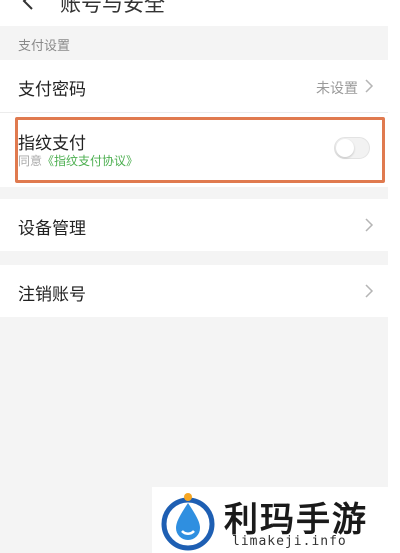  What do you see at coordinates (194, 13) in the screenshot?
I see `top-bar: 账号与安全` at bounding box center [194, 13].